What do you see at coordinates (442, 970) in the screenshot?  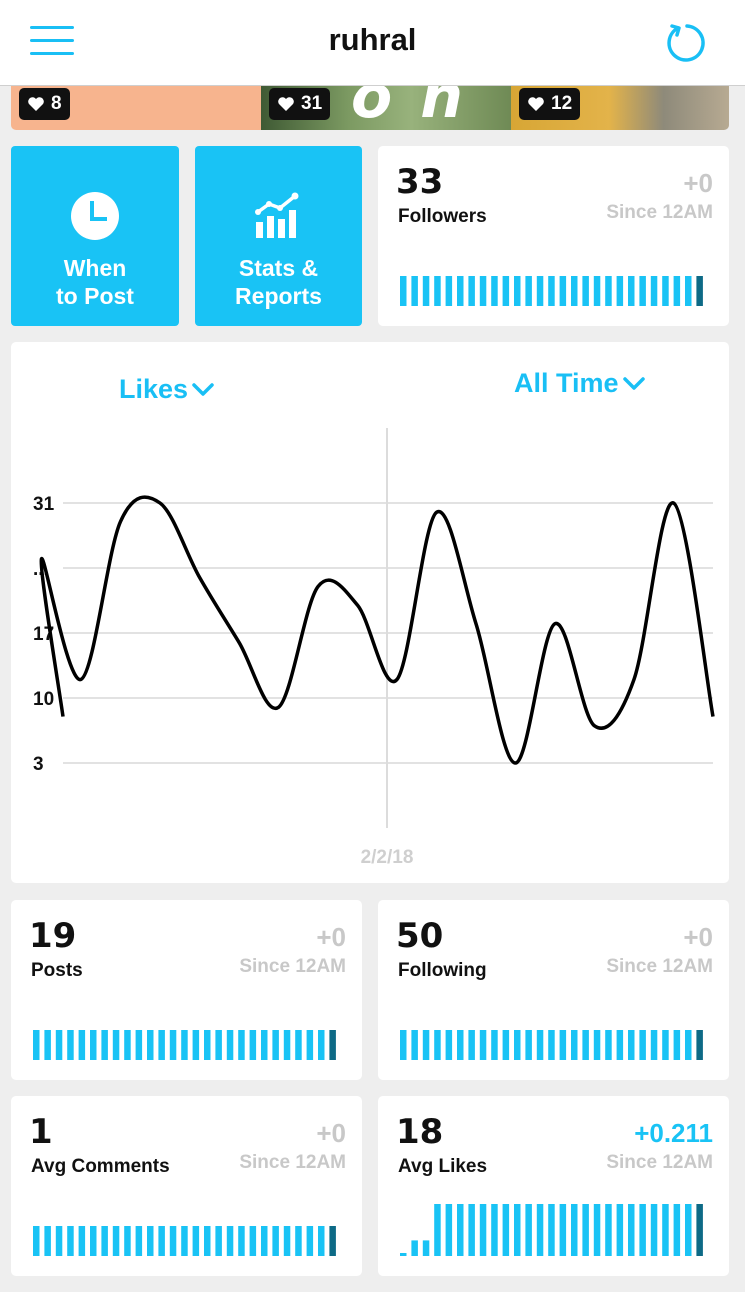 I see `following-label: Following` at bounding box center [442, 970].